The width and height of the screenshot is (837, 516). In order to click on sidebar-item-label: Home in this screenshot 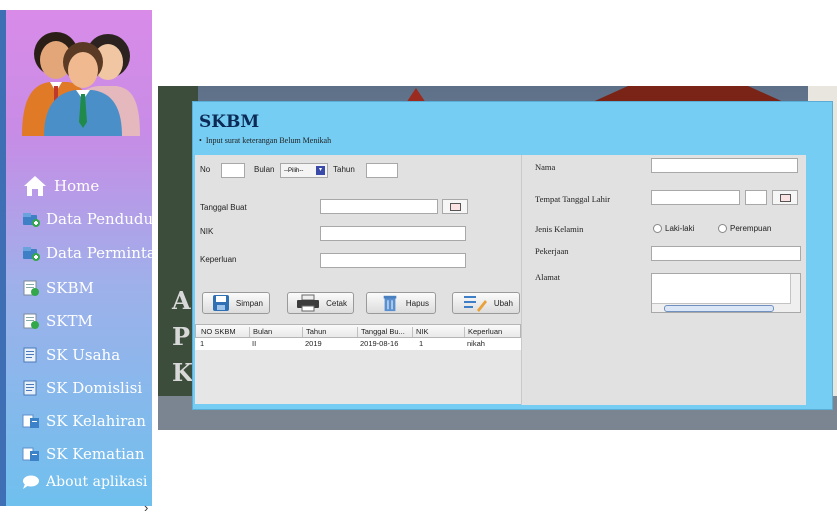, I will do `click(77, 186)`.